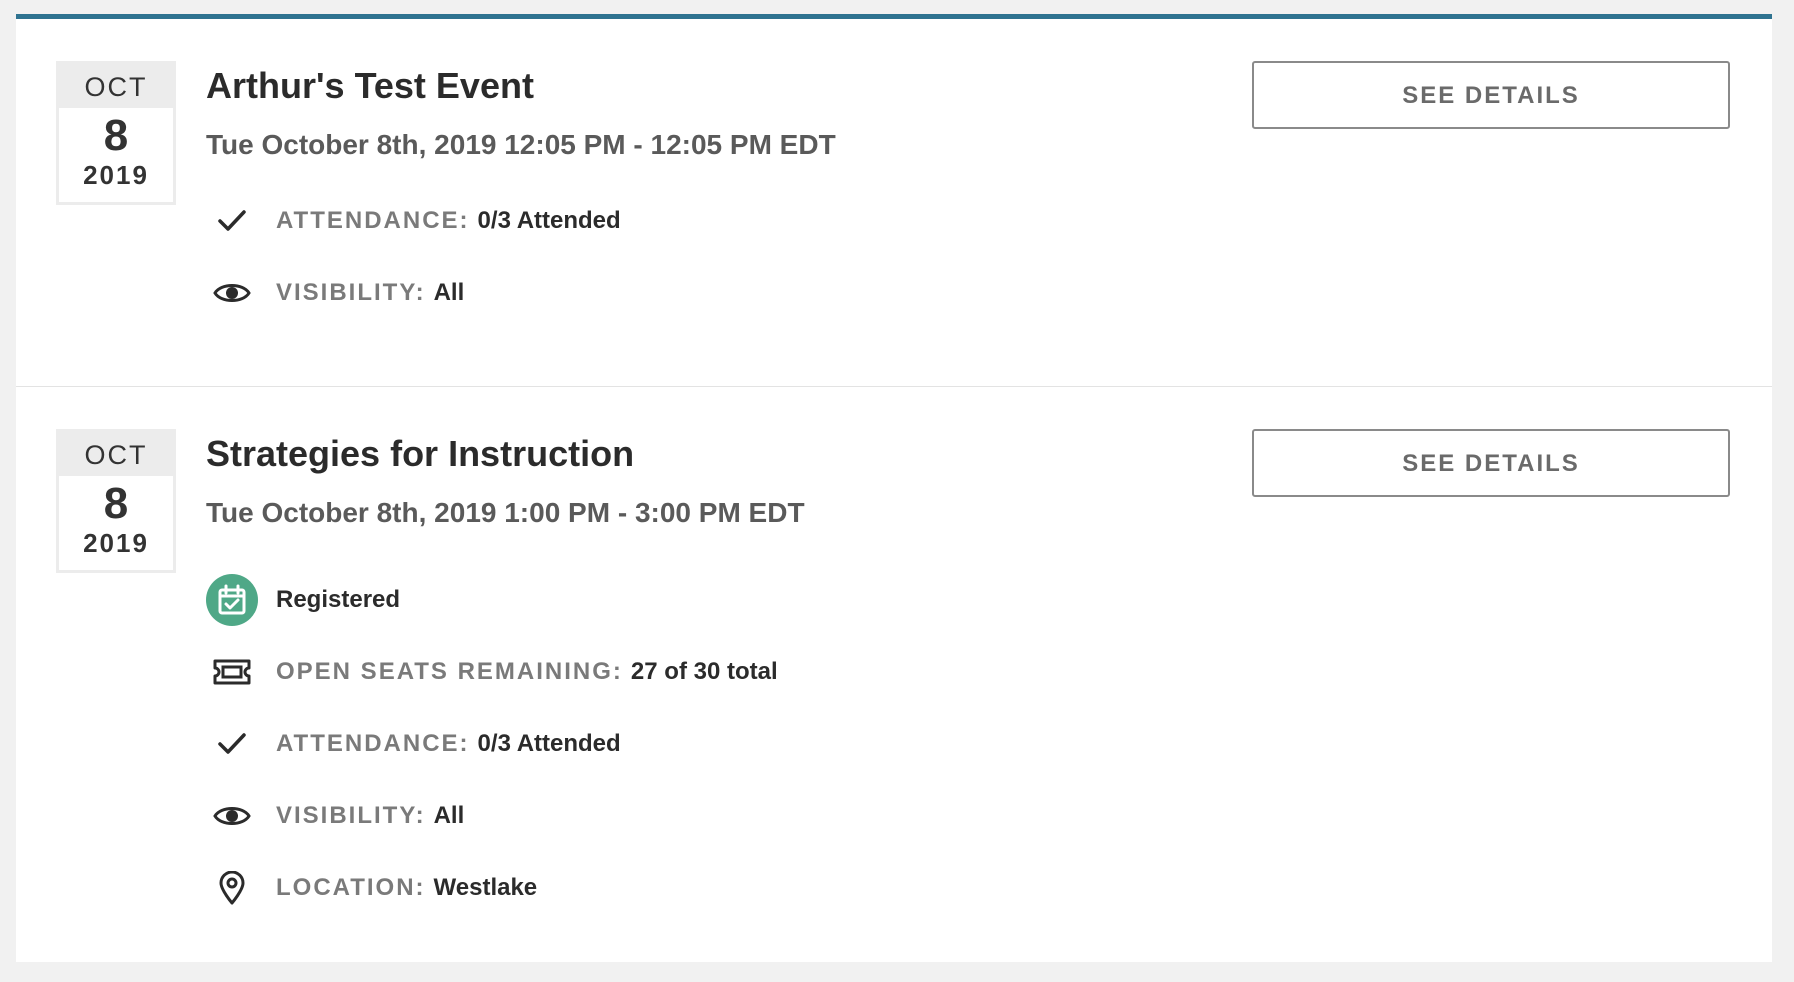 The height and width of the screenshot is (982, 1794). Describe the element at coordinates (485, 887) in the screenshot. I see `location-value: Westlake` at that location.